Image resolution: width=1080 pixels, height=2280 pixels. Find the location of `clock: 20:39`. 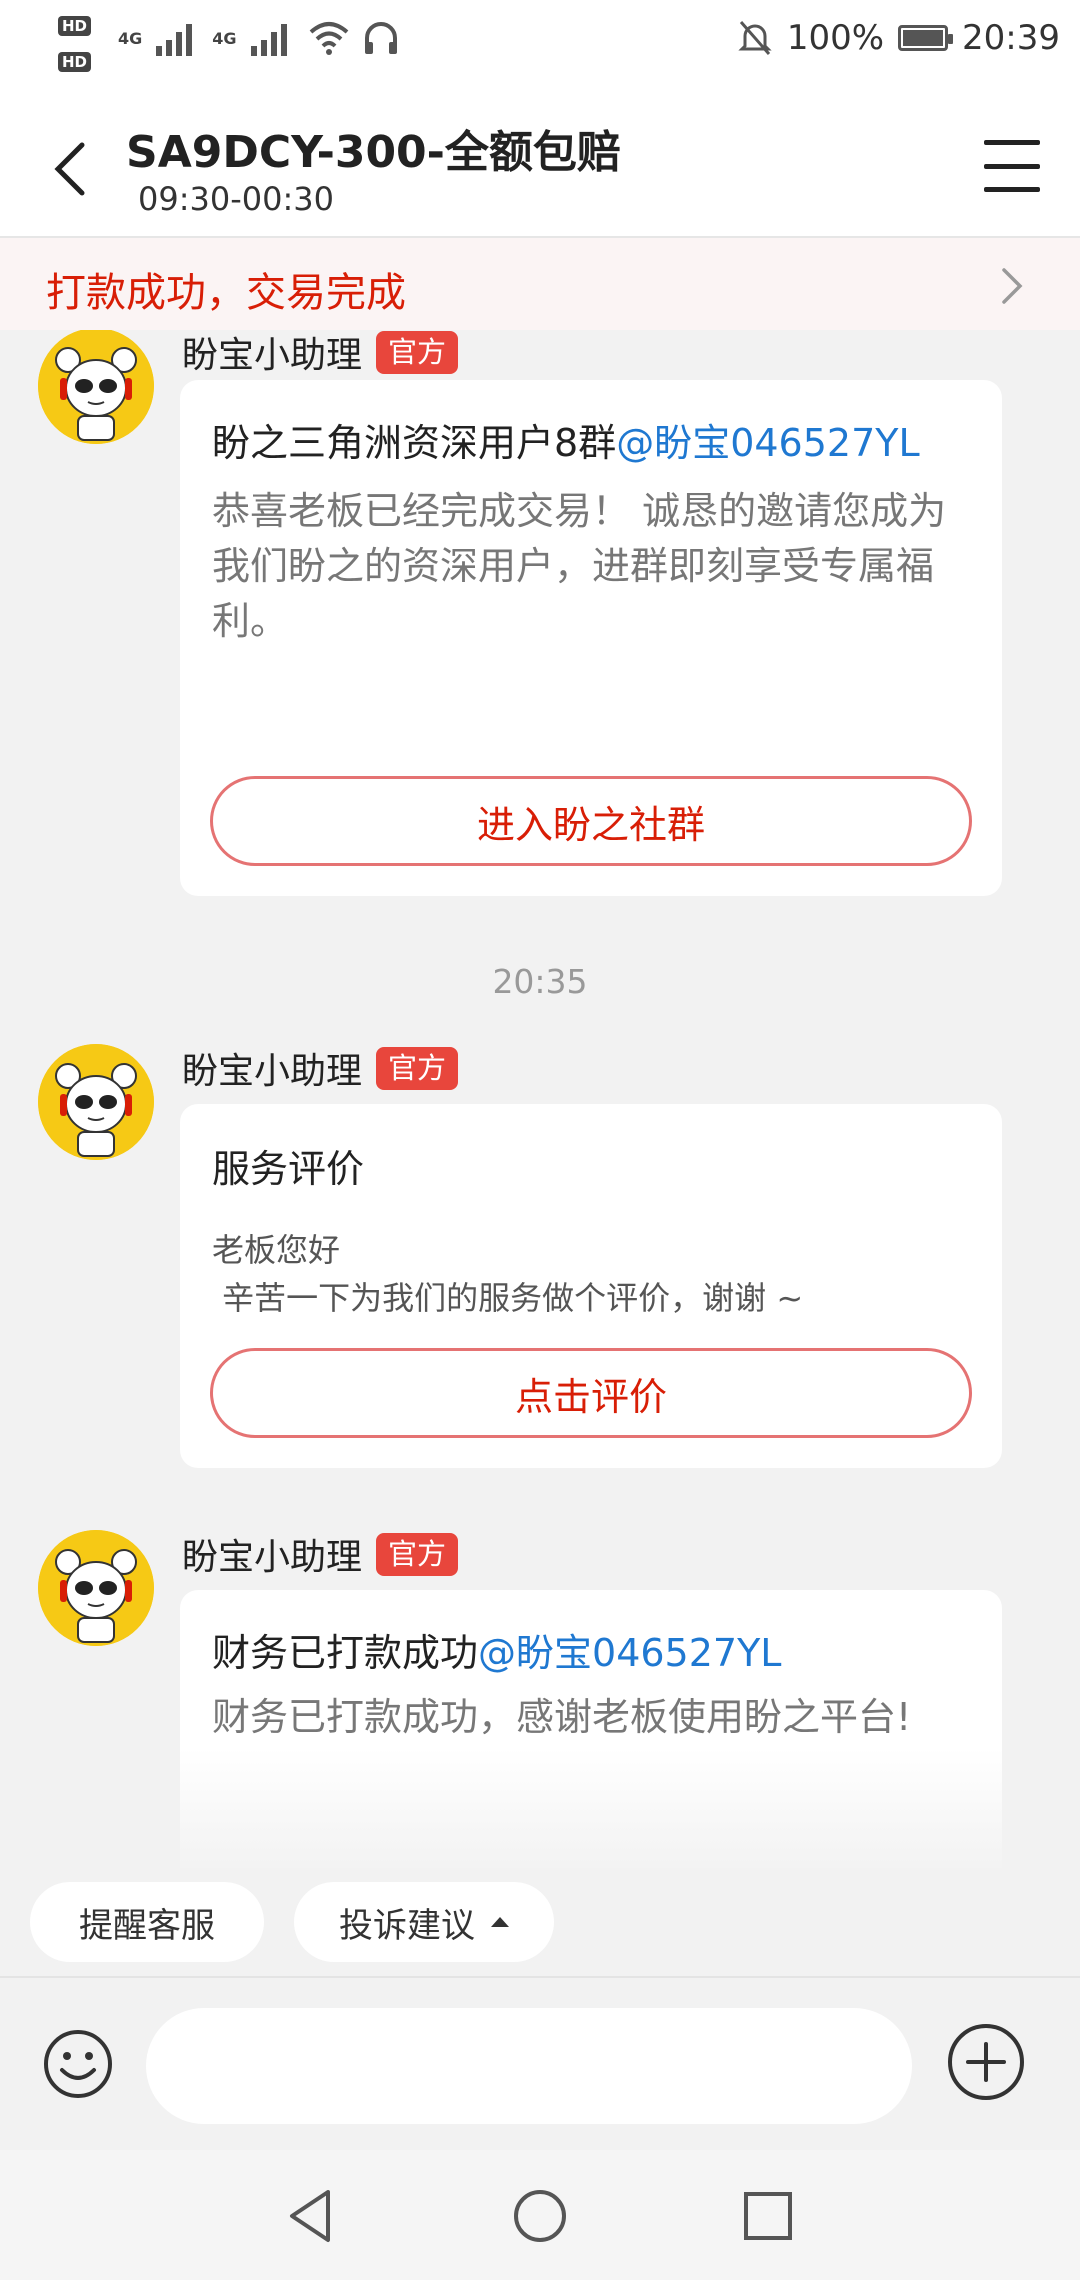

clock: 20:39 is located at coordinates (1011, 38).